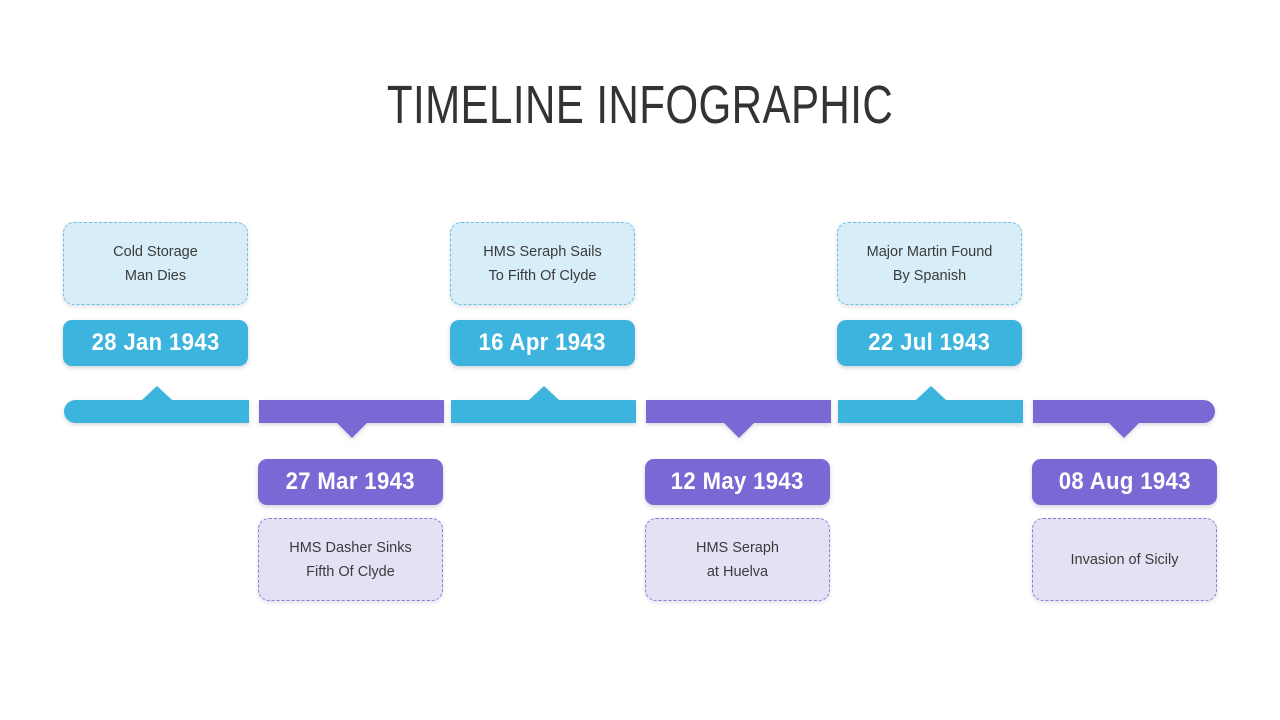  What do you see at coordinates (542, 251) in the screenshot?
I see `event-content-line-3a: HMS Seraph Sails` at bounding box center [542, 251].